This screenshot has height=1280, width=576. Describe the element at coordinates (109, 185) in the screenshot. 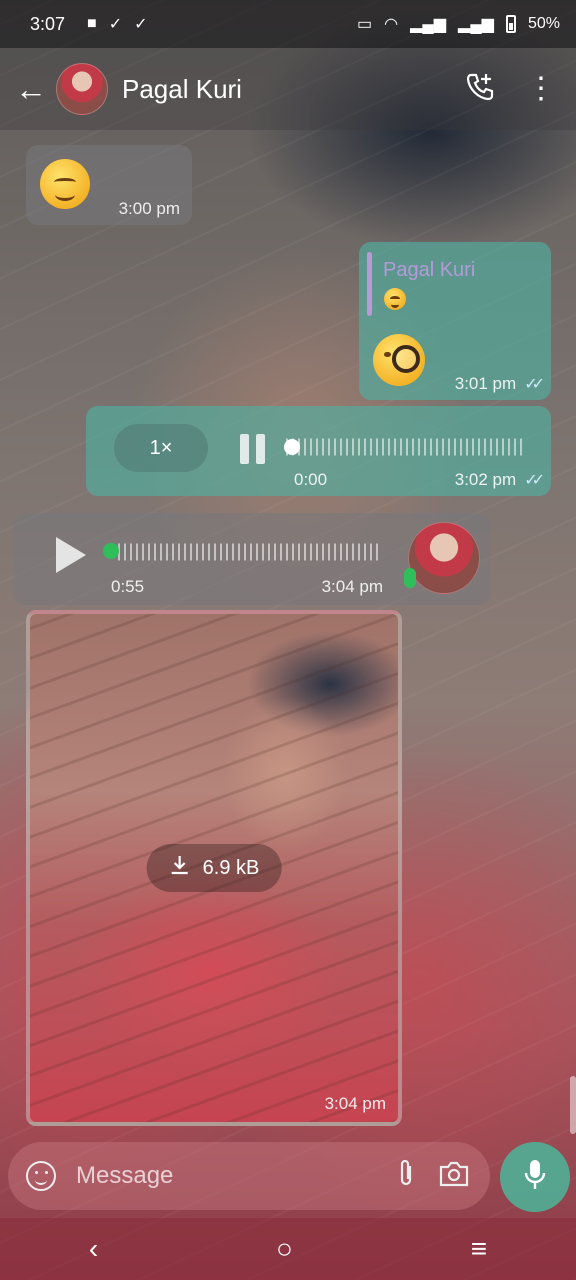

I see `message-bubble-incoming: 3:00 pm` at that location.